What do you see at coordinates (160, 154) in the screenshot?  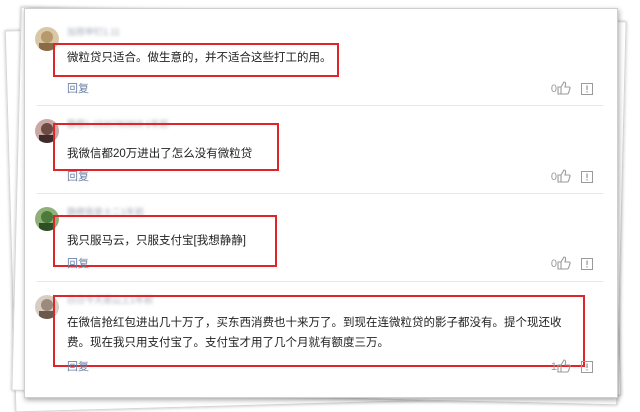 I see `comment-text: 我微信都20万进出了怎么没有微粒贷` at bounding box center [160, 154].